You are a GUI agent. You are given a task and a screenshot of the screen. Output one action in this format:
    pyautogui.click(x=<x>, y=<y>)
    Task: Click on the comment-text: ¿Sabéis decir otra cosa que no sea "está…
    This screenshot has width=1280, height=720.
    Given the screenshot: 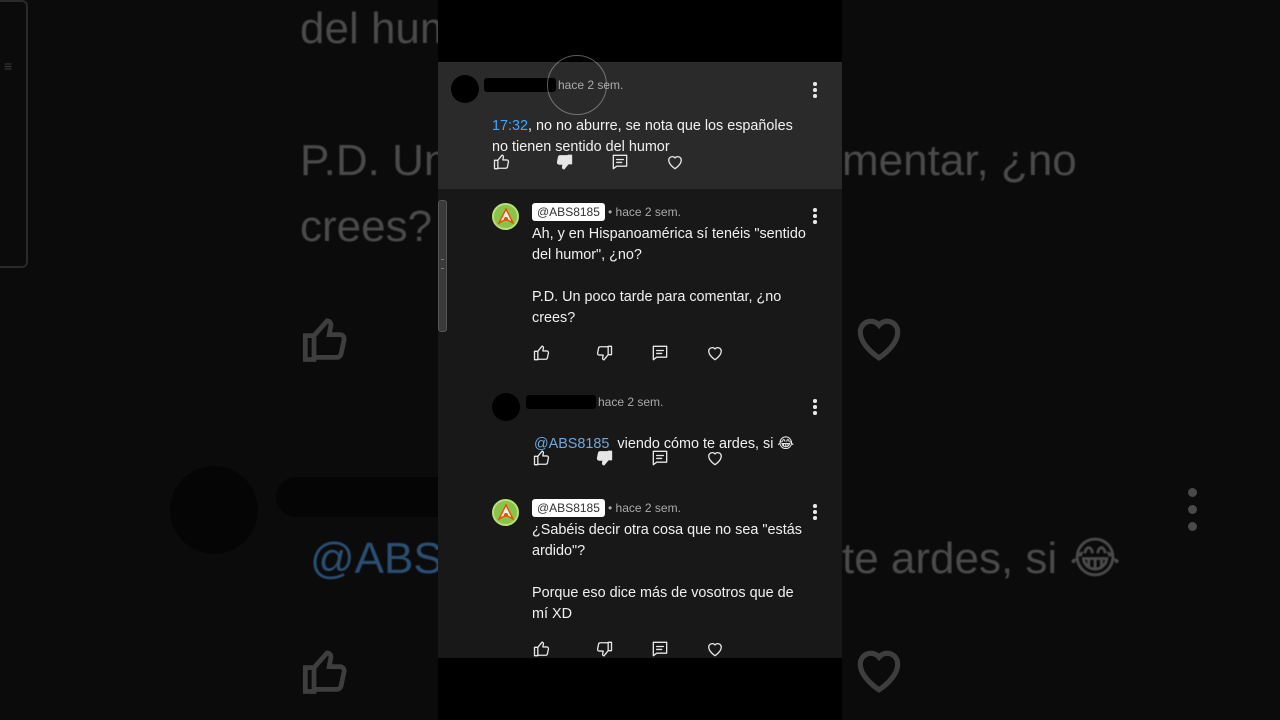 What is the action you would take?
    pyautogui.click(x=667, y=572)
    